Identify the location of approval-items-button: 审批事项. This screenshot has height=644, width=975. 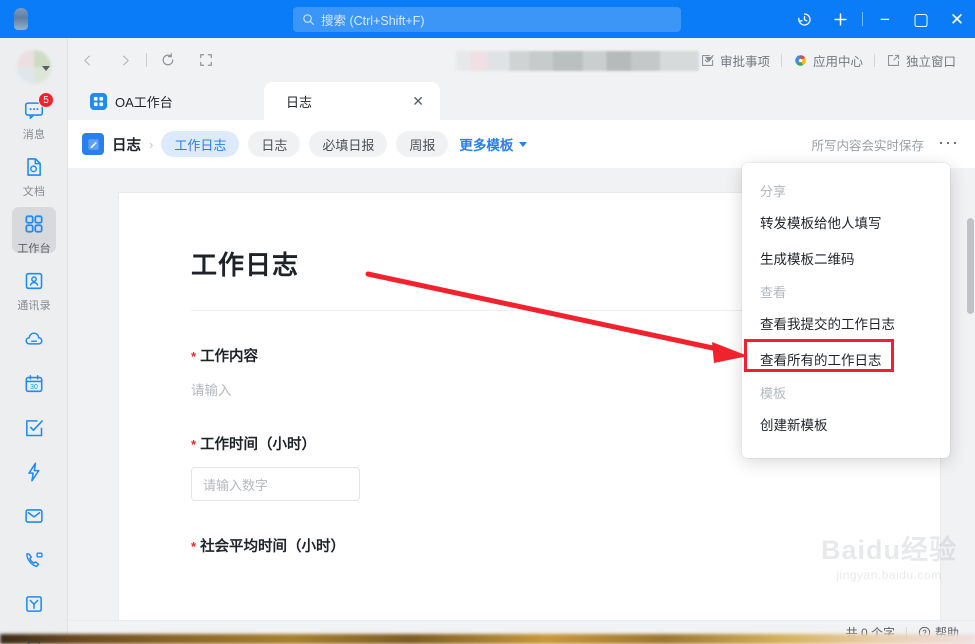
(735, 60).